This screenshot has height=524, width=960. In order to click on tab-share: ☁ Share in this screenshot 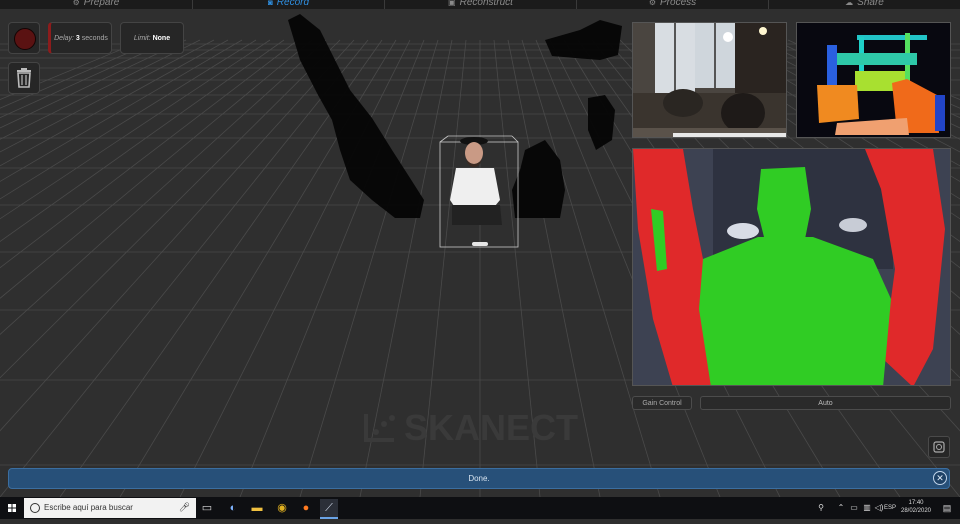, I will do `click(864, 4)`.